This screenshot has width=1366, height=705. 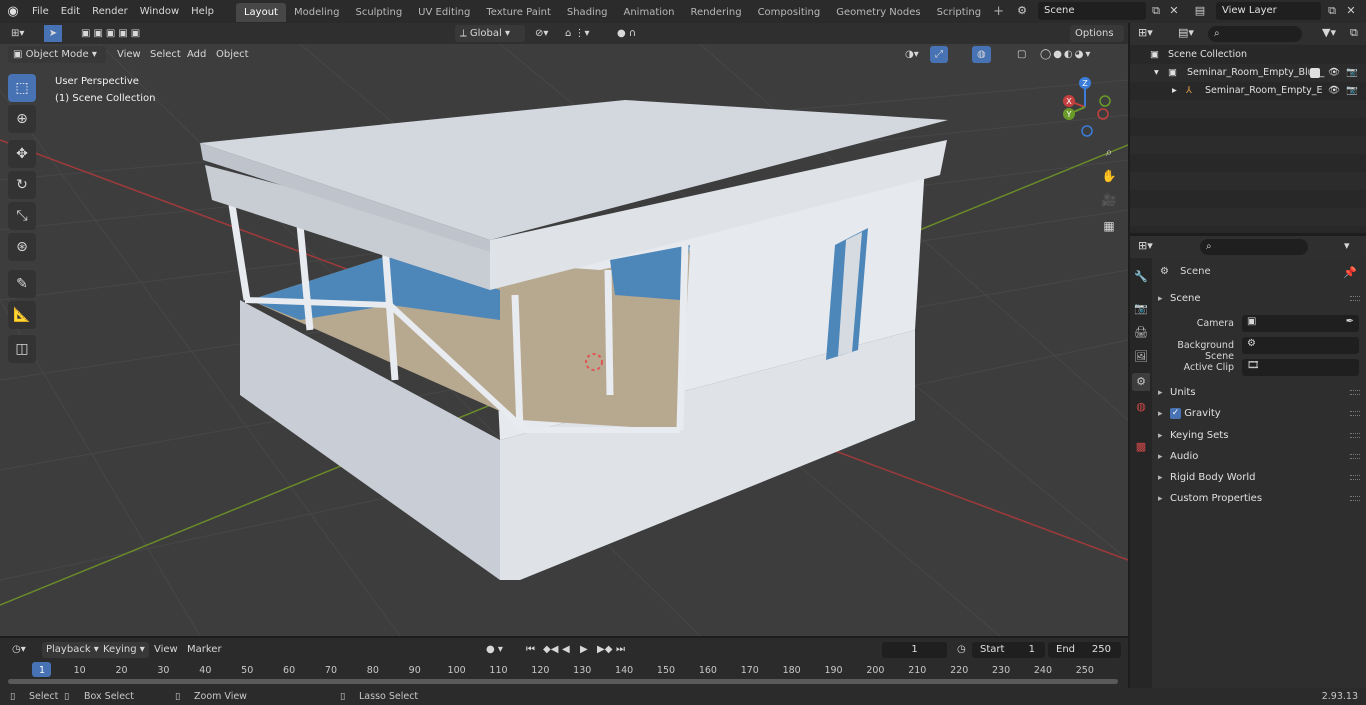 I want to click on outliner-row-collection: ▾ ▣ Seminar_Room_Empty_Blue_ 👁 📷, so click(x=1248, y=73).